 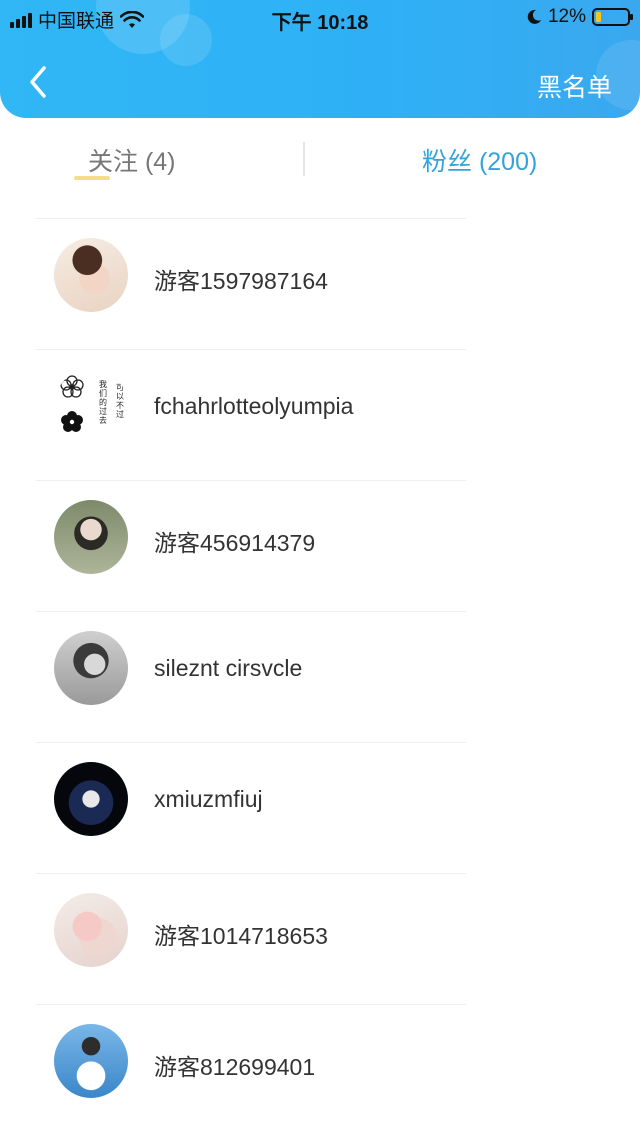 I want to click on avatar: 不可以不过 我们的过去, so click(x=91, y=406).